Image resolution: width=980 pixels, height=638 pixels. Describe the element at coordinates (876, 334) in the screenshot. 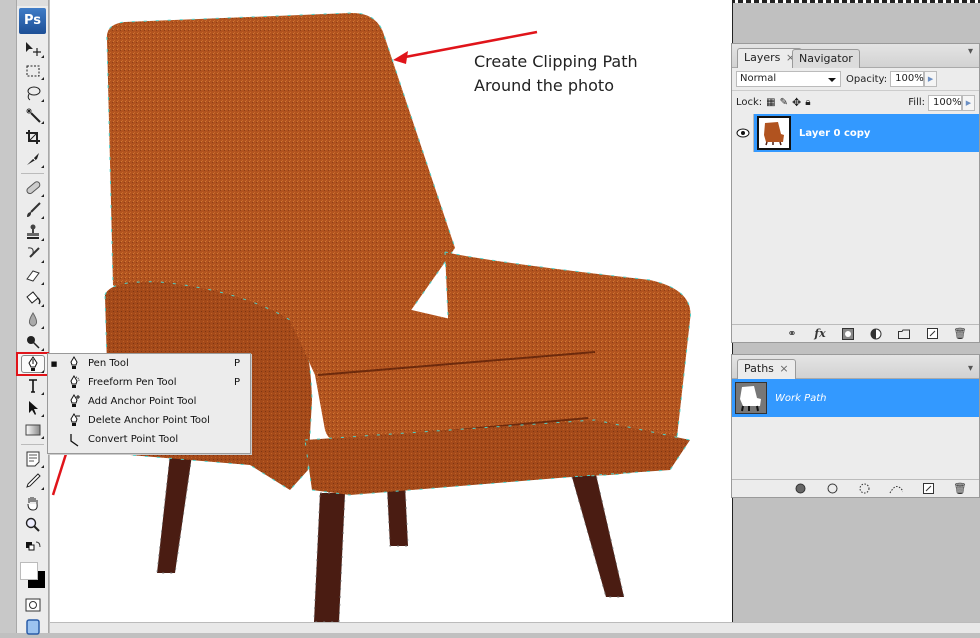

I see `adjustment-layer-icon` at that location.